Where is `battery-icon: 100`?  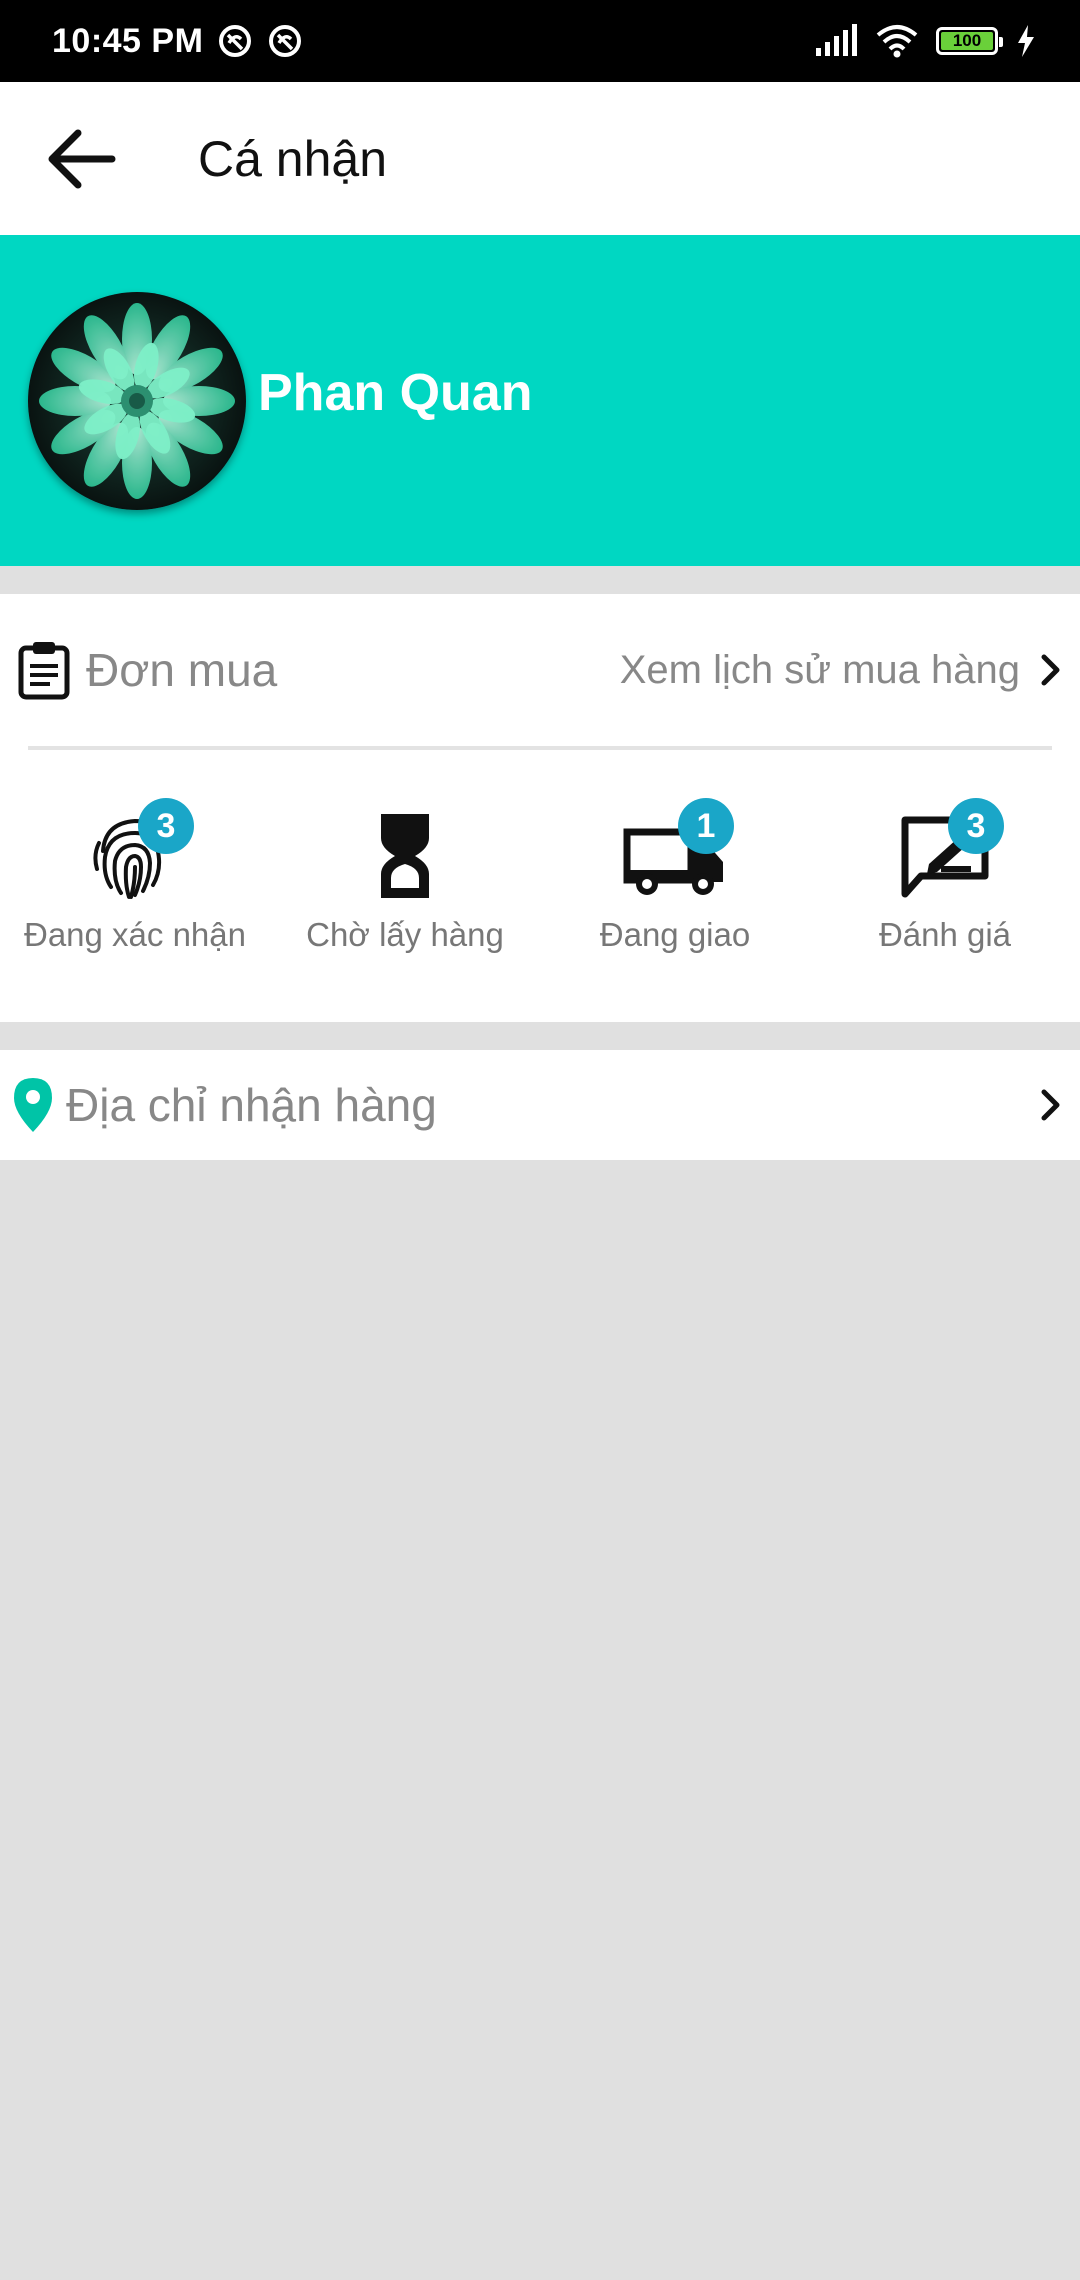 battery-icon: 100 is located at coordinates (969, 41).